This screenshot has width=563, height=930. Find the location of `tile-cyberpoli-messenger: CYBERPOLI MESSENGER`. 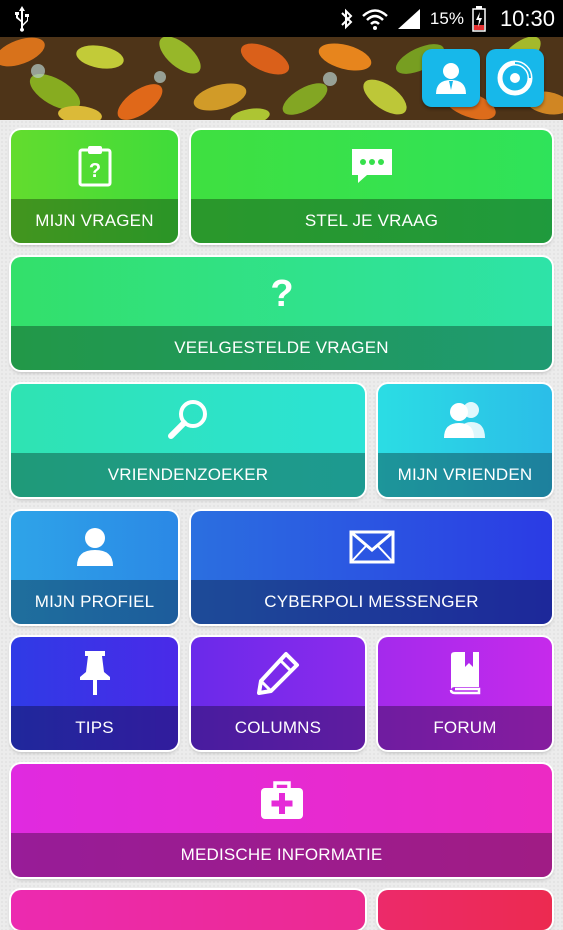

tile-cyberpoli-messenger: CYBERPOLI MESSENGER is located at coordinates (371, 567).